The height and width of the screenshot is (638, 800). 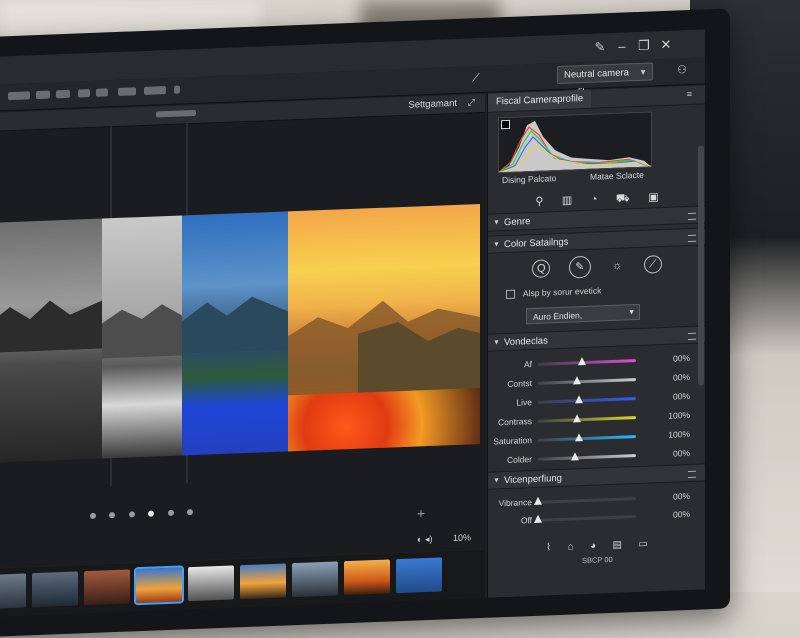 What do you see at coordinates (548, 547) in the screenshot?
I see `curve-icon: ⌇` at bounding box center [548, 547].